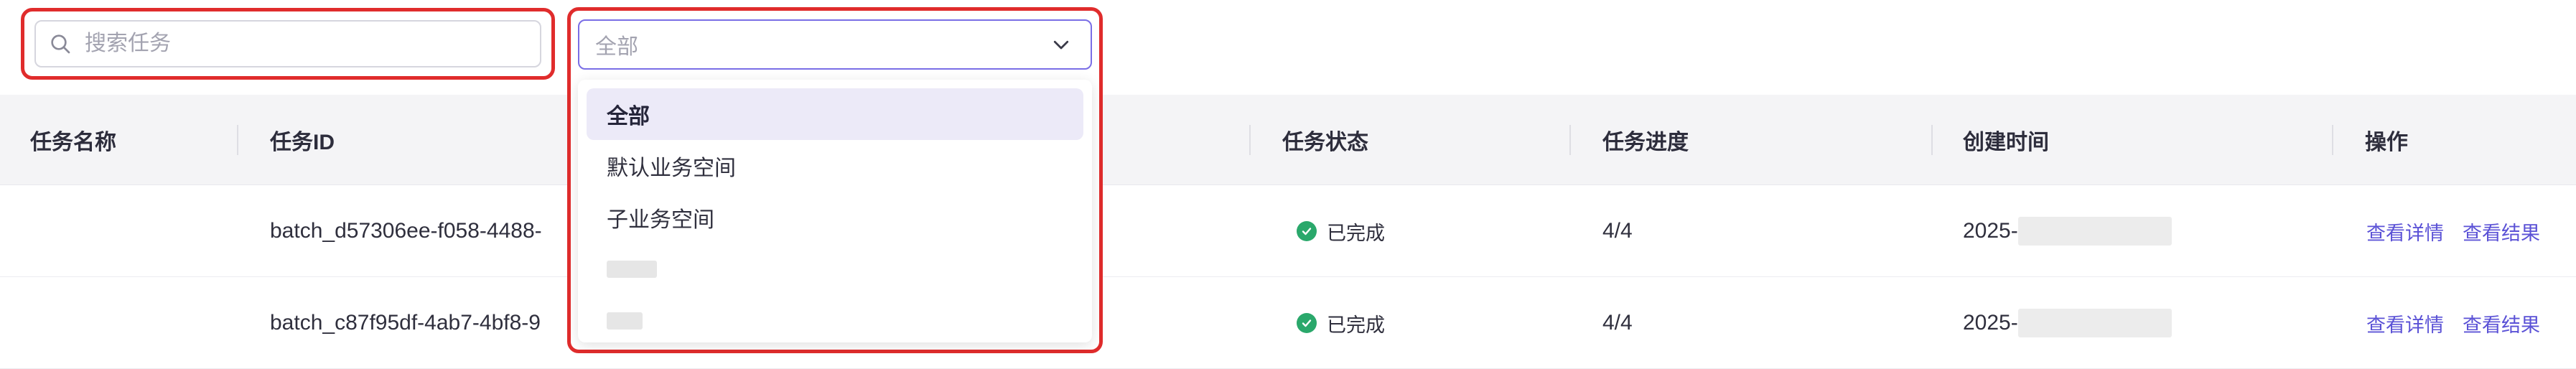 Image resolution: width=2576 pixels, height=369 pixels. Describe the element at coordinates (1325, 142) in the screenshot. I see `header-task-status: 任务状态` at that location.